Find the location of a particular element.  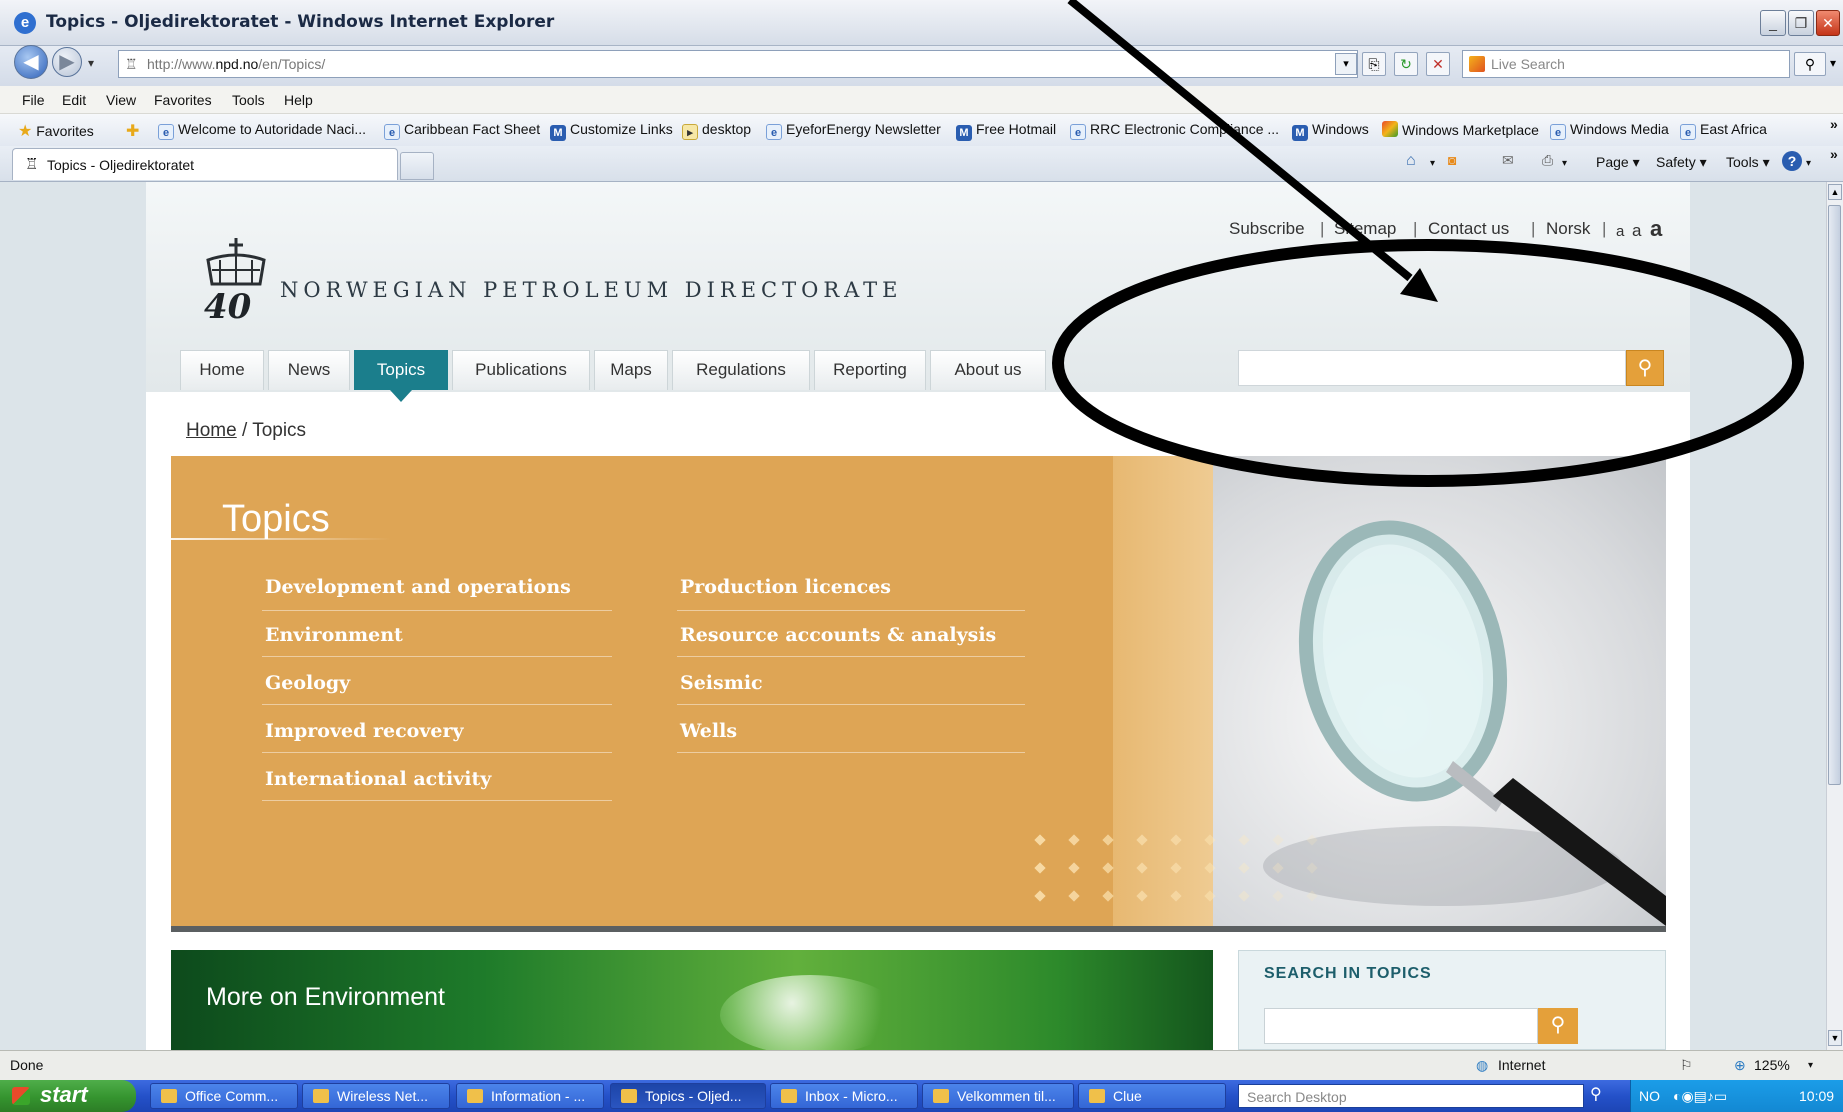

tray-icons: ◐◉▤♪▭ is located at coordinates (1700, 1096).